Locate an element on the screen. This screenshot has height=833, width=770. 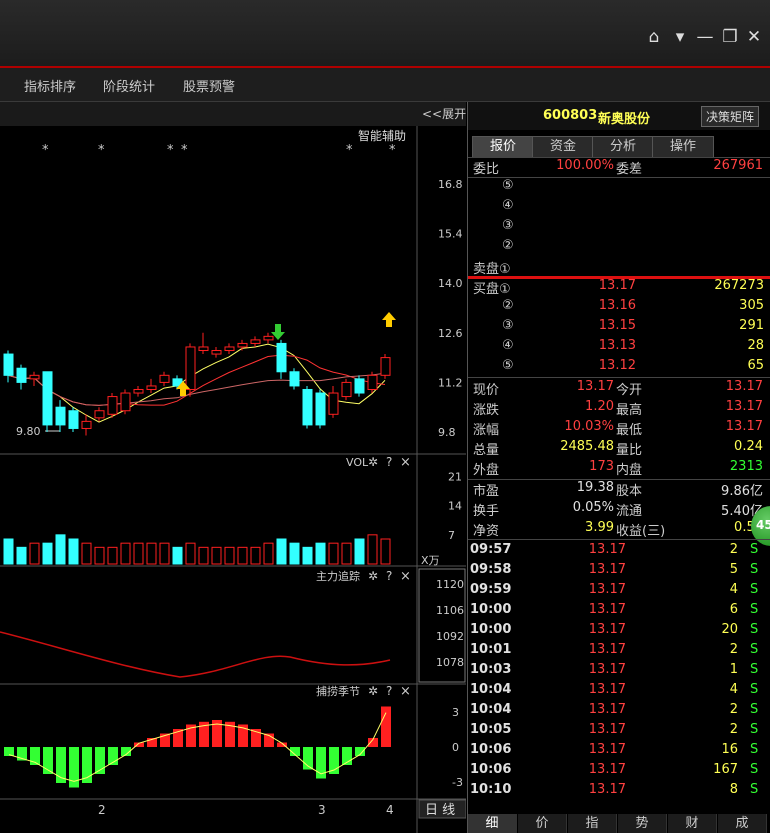
tab-quote: 报价 is located at coordinates (503, 146).